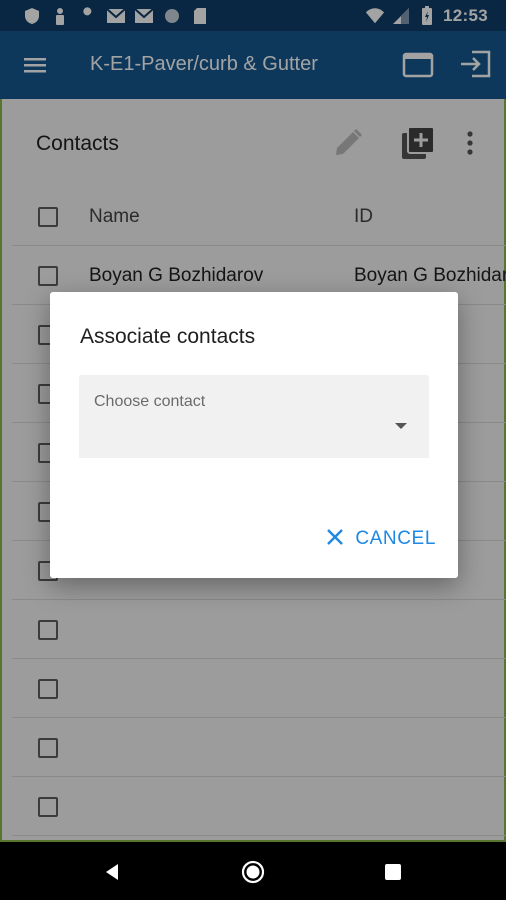  Describe the element at coordinates (113, 872) in the screenshot. I see `back-icon` at that location.